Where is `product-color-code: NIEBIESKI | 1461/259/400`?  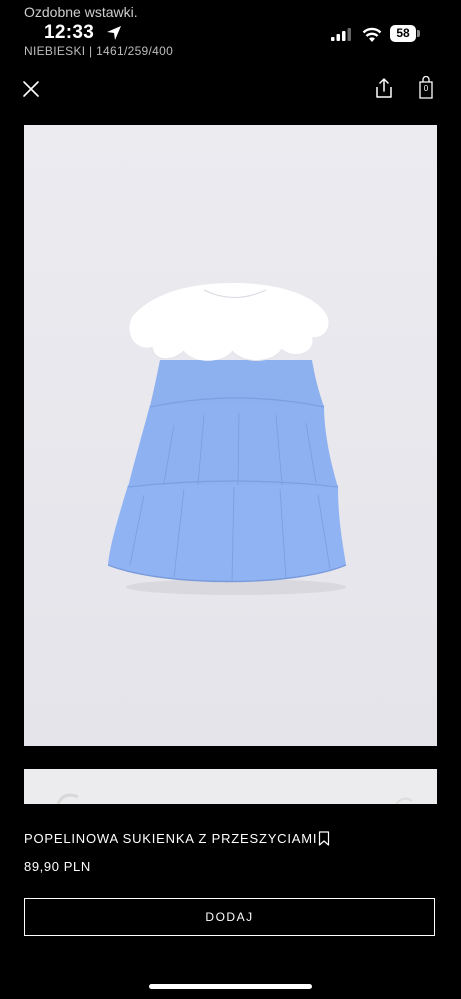 product-color-code: NIEBIESKI | 1461/259/400 is located at coordinates (99, 51).